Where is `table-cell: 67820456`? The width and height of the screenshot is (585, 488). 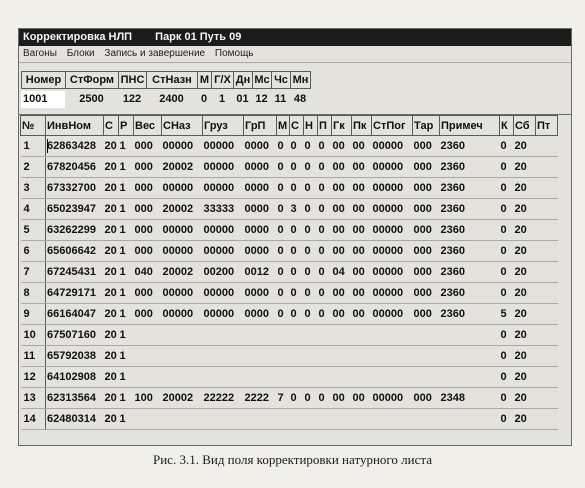 table-cell: 67820456 is located at coordinates (74, 167).